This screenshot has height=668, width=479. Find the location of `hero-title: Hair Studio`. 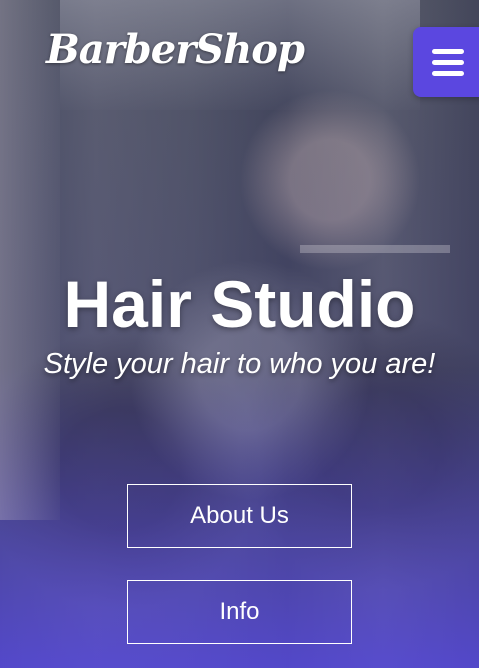

hero-title: Hair Studio is located at coordinates (239, 304).